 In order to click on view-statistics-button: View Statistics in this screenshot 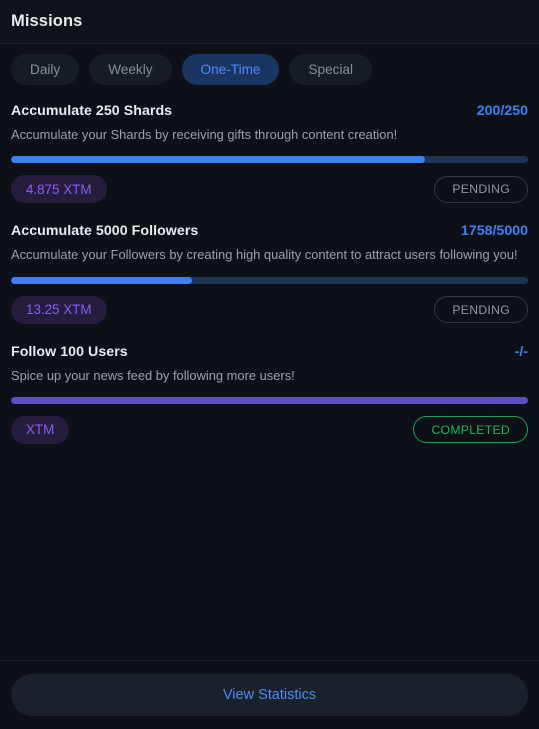, I will do `click(269, 695)`.